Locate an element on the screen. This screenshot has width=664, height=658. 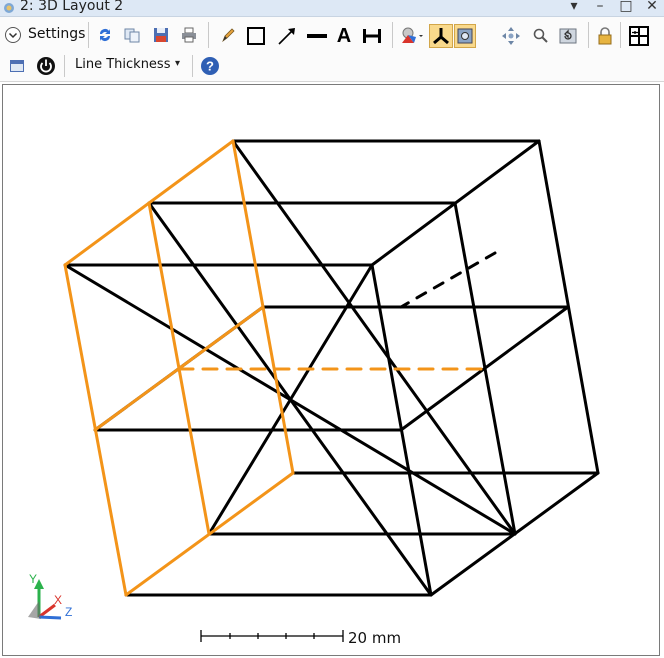
power-icon is located at coordinates (46, 66).